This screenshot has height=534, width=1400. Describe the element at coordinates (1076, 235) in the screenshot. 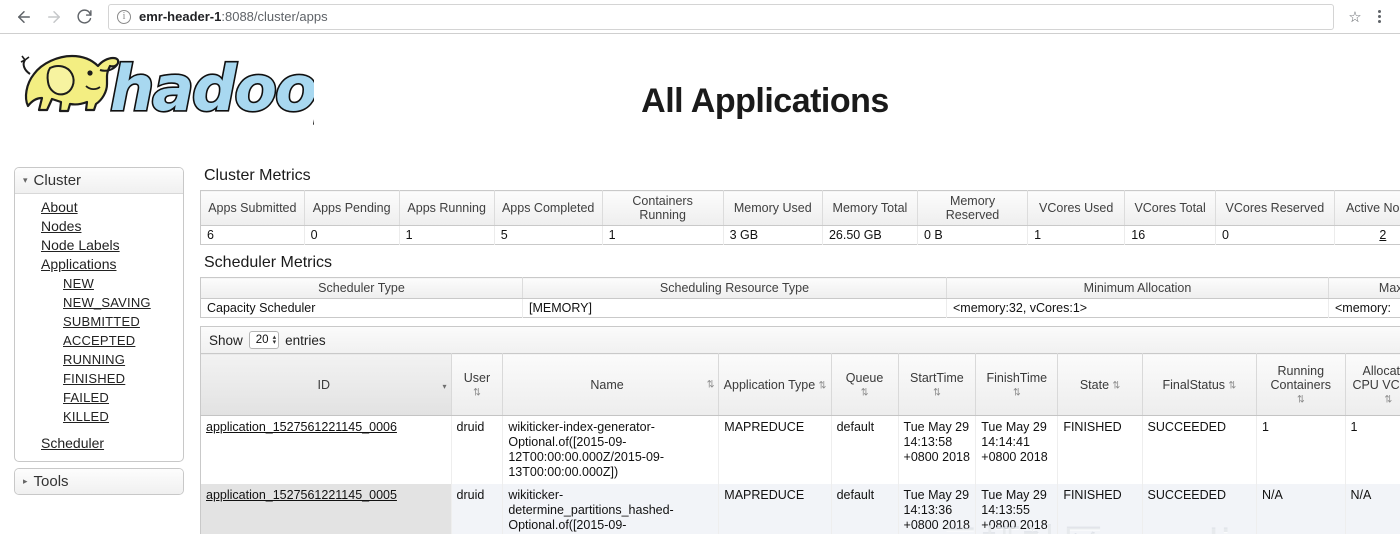

I see `td-vcores-used: 1` at that location.